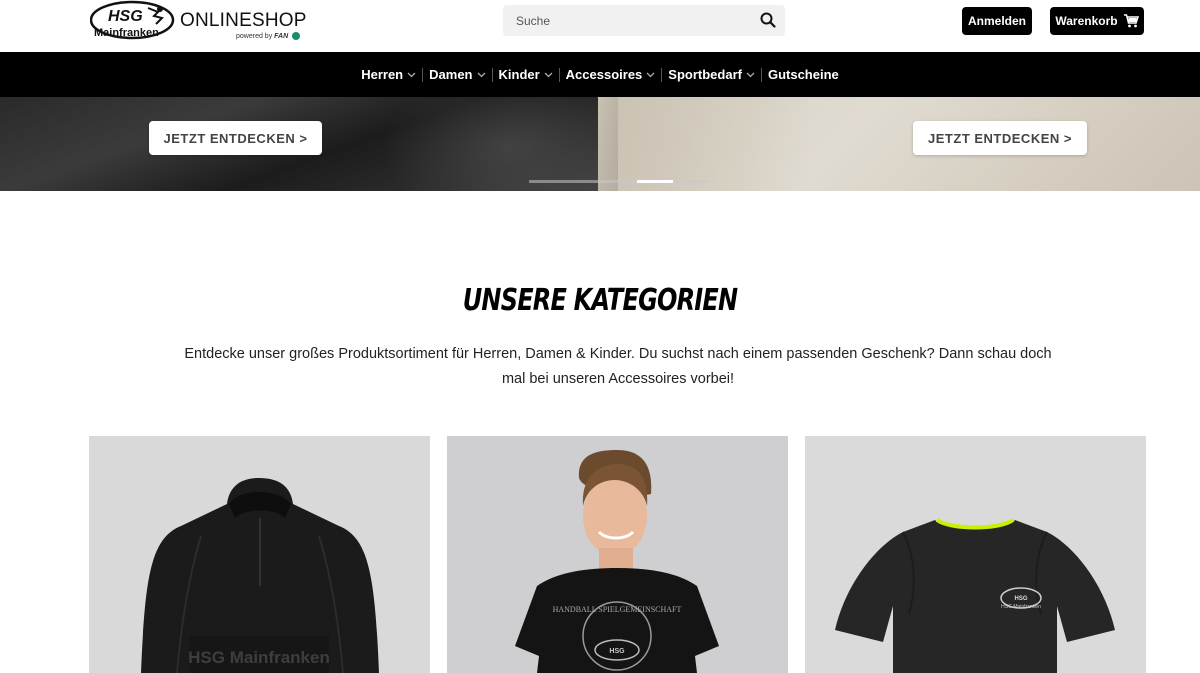  I want to click on categories-heading: UNSERE KATEGORIEN, so click(600, 300).